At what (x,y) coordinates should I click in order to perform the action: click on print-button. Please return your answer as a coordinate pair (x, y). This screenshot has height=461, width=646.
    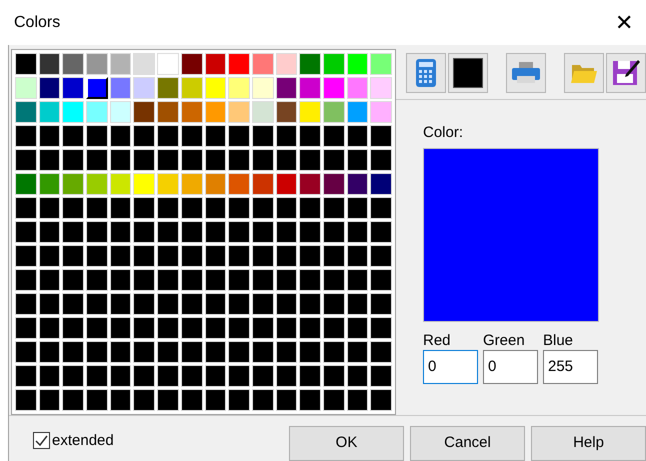
    Looking at the image, I should click on (526, 73).